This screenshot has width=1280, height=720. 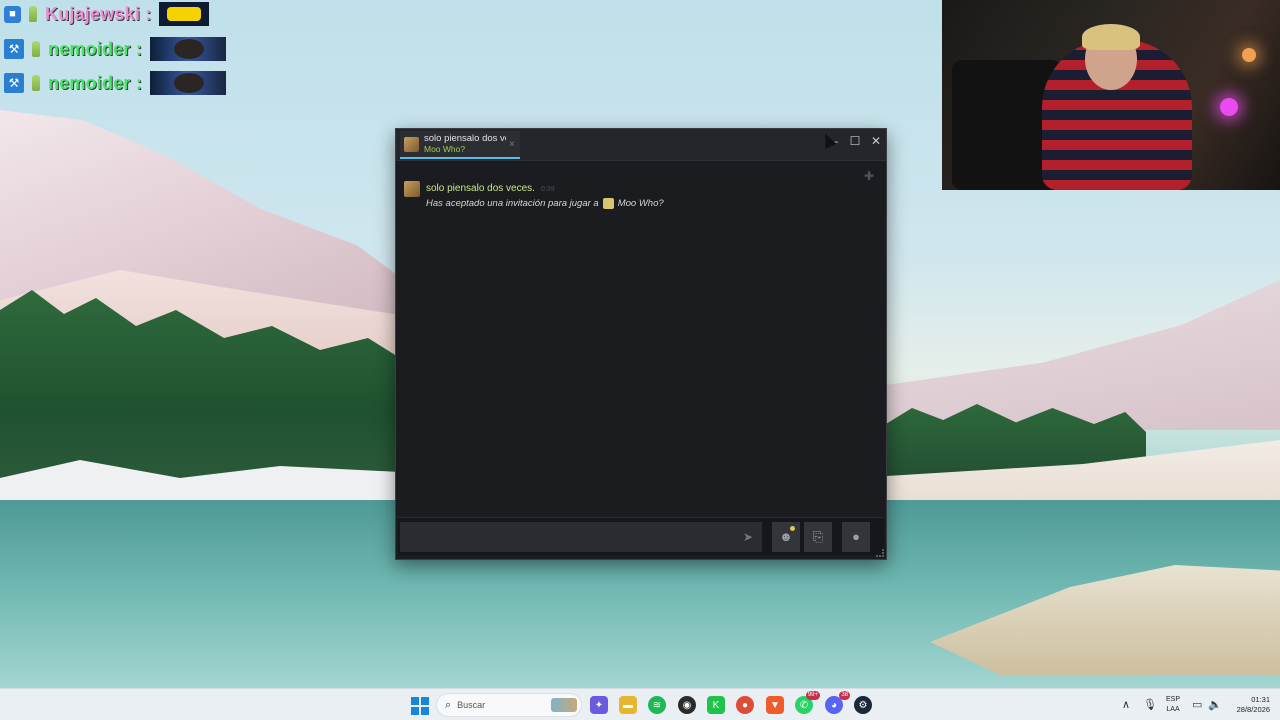 I want to click on network-icon: ▭, so click(x=1197, y=704).